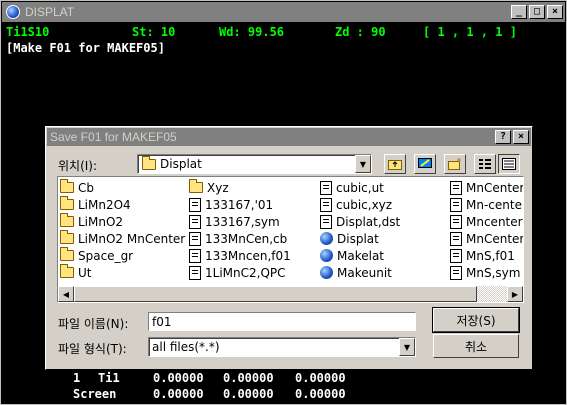 The image size is (567, 405). Describe the element at coordinates (282, 321) in the screenshot. I see `filename-input: f01` at that location.